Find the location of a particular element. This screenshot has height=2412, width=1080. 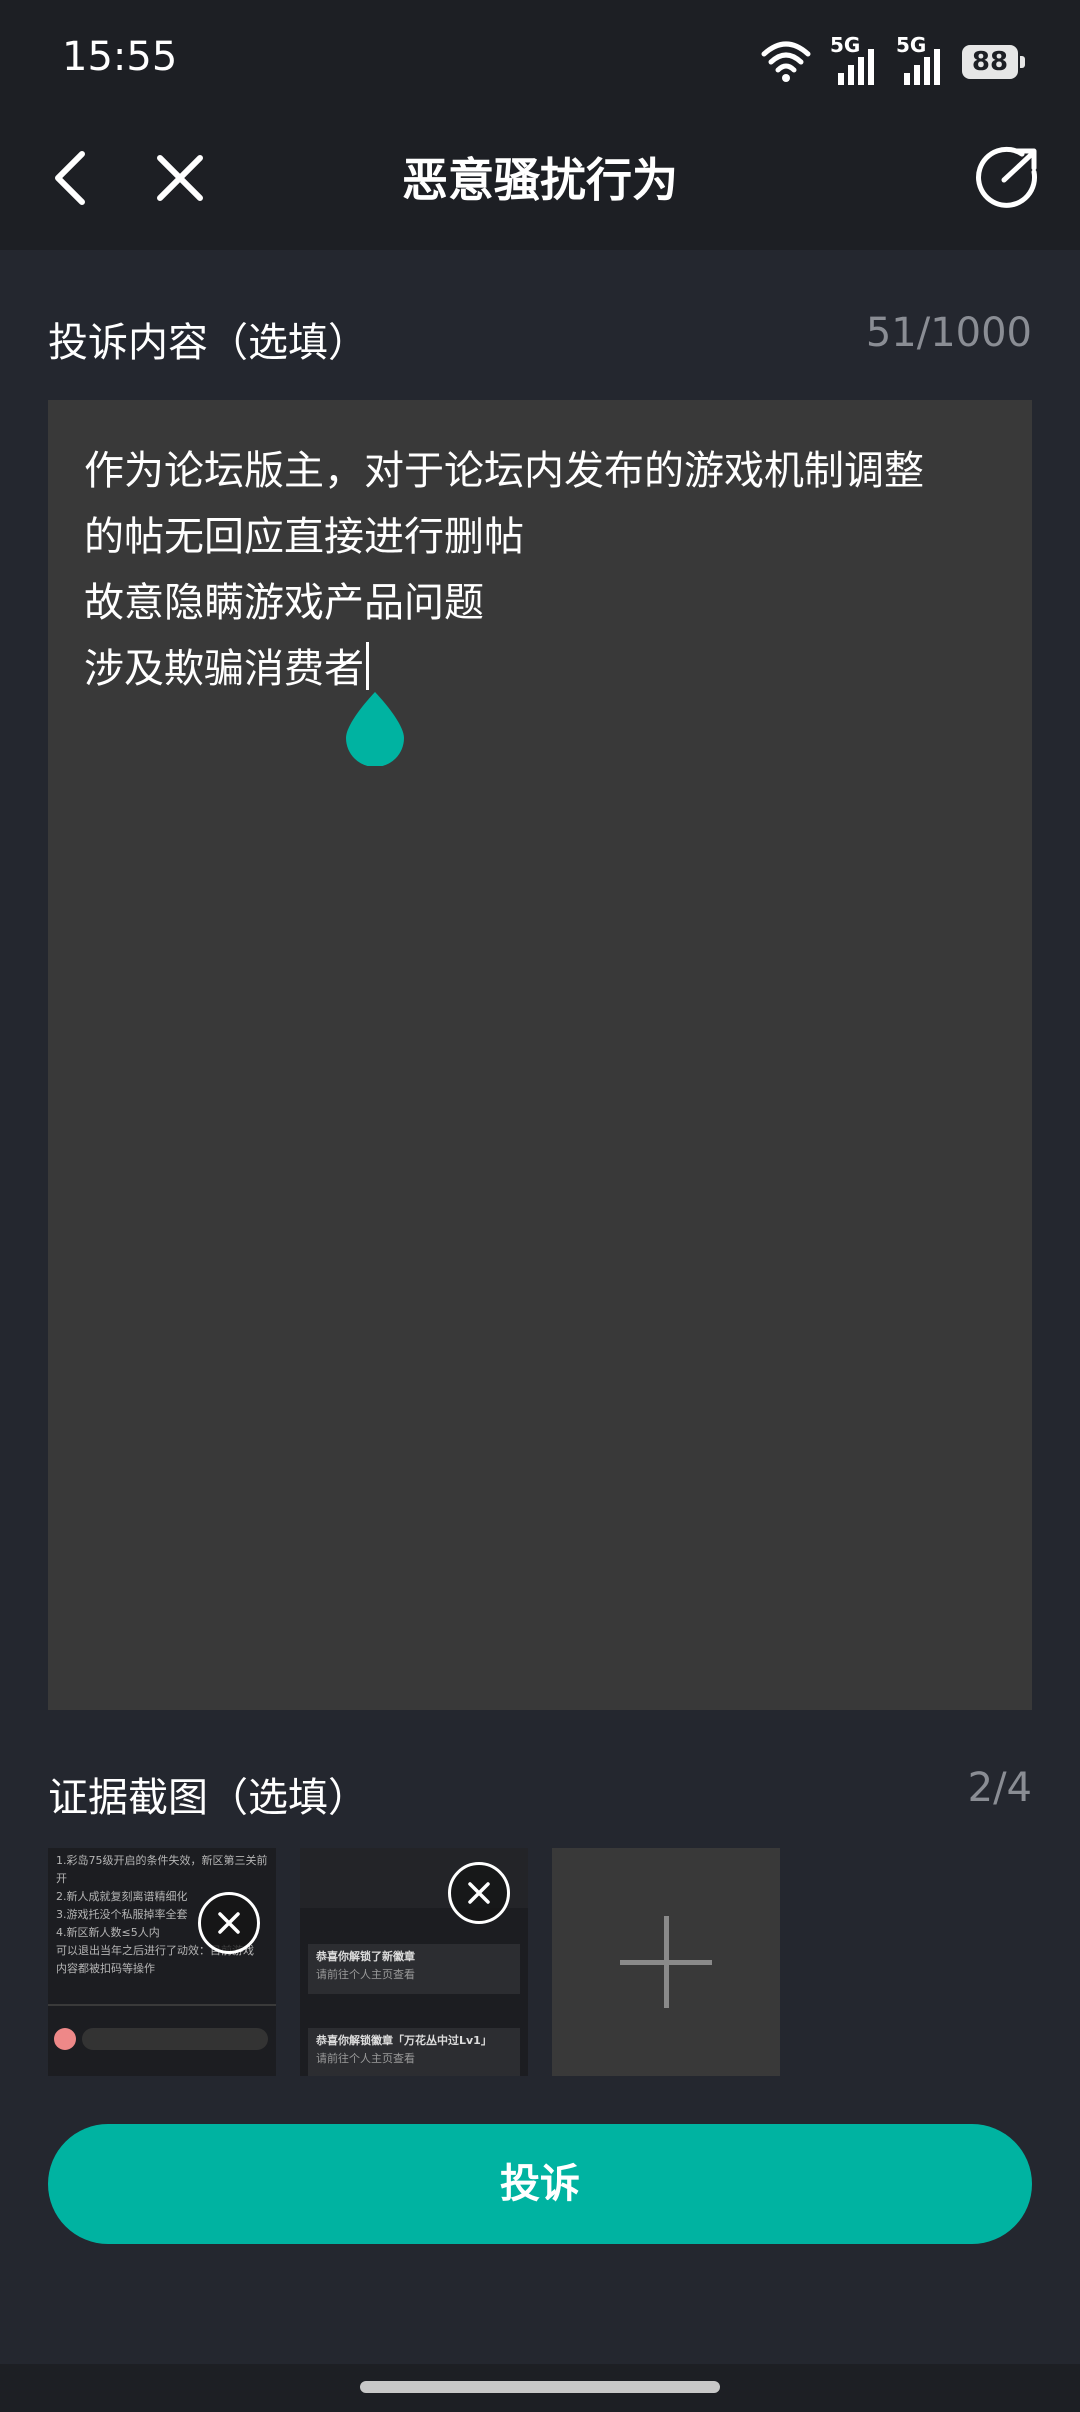

thumbnail-divider is located at coordinates (162, 2005).